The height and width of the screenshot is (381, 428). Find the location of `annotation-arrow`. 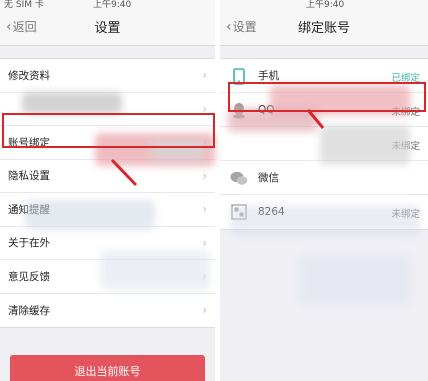

annotation-arrow is located at coordinates (217, 148).